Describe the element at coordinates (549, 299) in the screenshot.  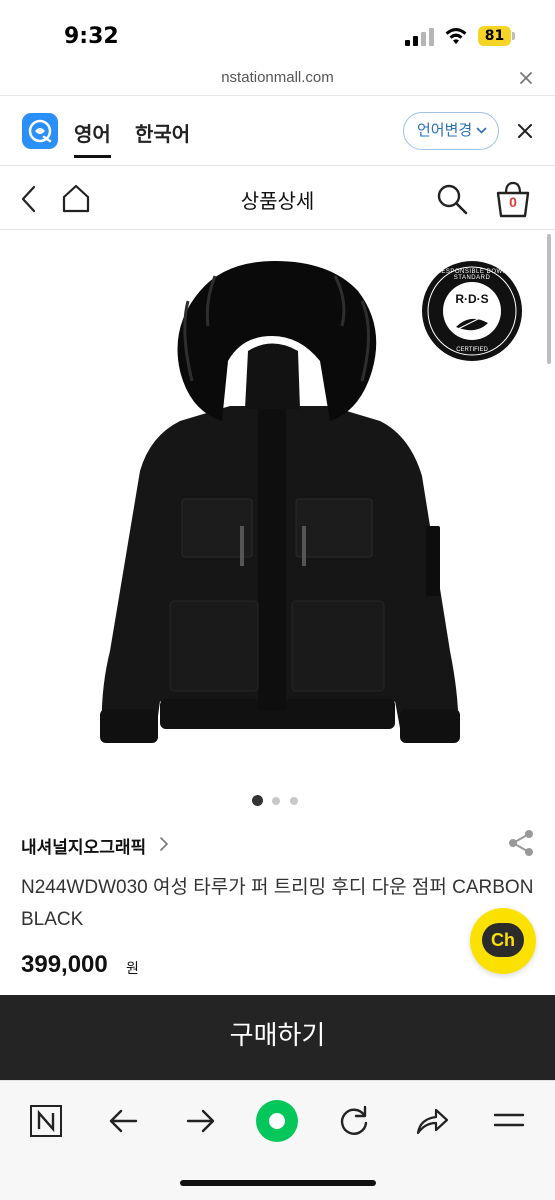
I see `scrollbar` at that location.